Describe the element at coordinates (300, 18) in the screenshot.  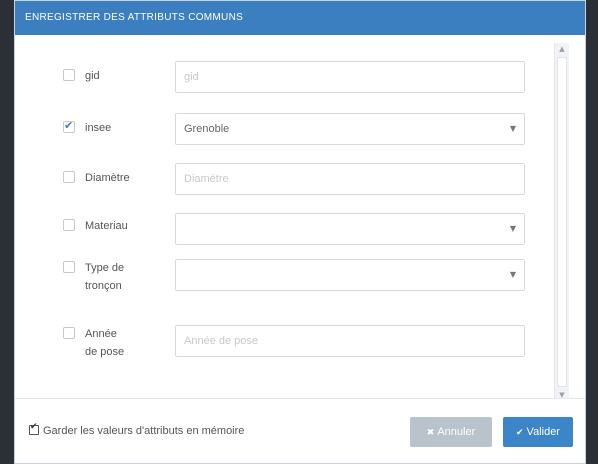
I see `dialog-title: Enregistrer des attributs communs` at that location.